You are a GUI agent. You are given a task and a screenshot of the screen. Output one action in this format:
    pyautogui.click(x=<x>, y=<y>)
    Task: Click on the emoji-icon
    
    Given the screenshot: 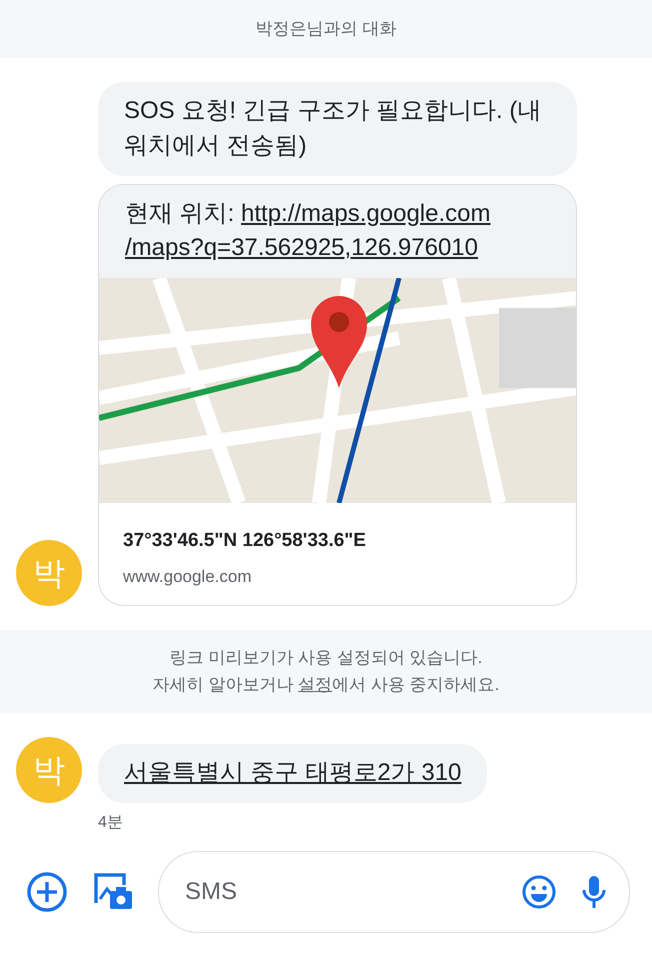 What is the action you would take?
    pyautogui.click(x=539, y=892)
    